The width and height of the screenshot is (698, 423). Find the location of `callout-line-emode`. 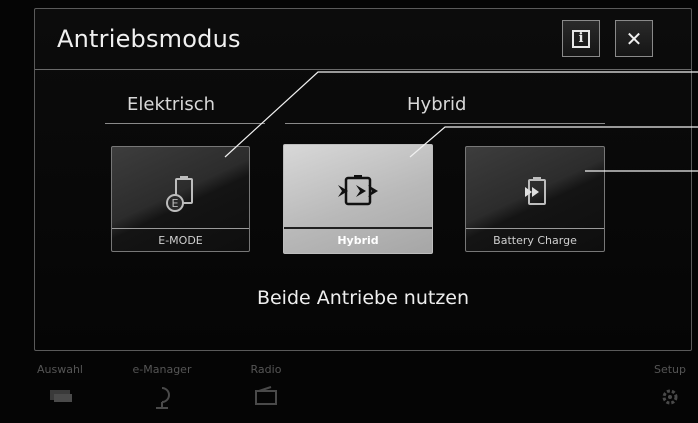

callout-line-emode is located at coordinates (461, 114).